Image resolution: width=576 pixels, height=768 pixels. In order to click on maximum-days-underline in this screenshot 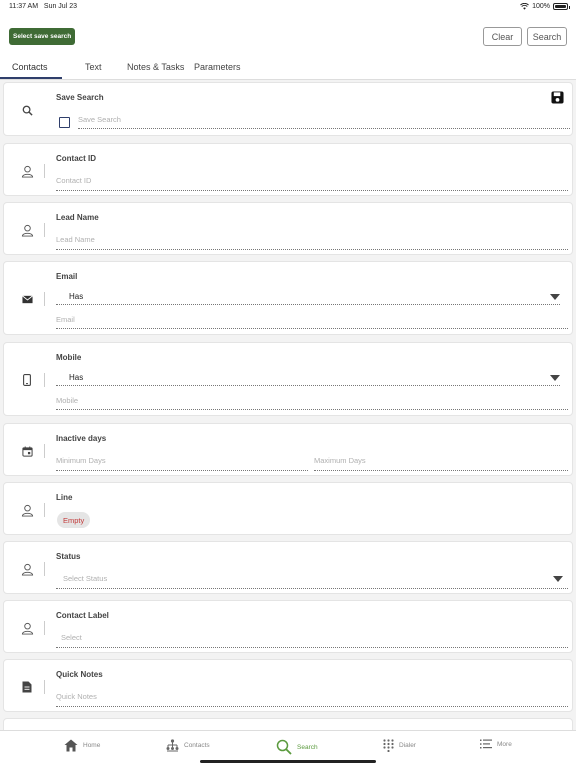, I will do `click(441, 470)`.